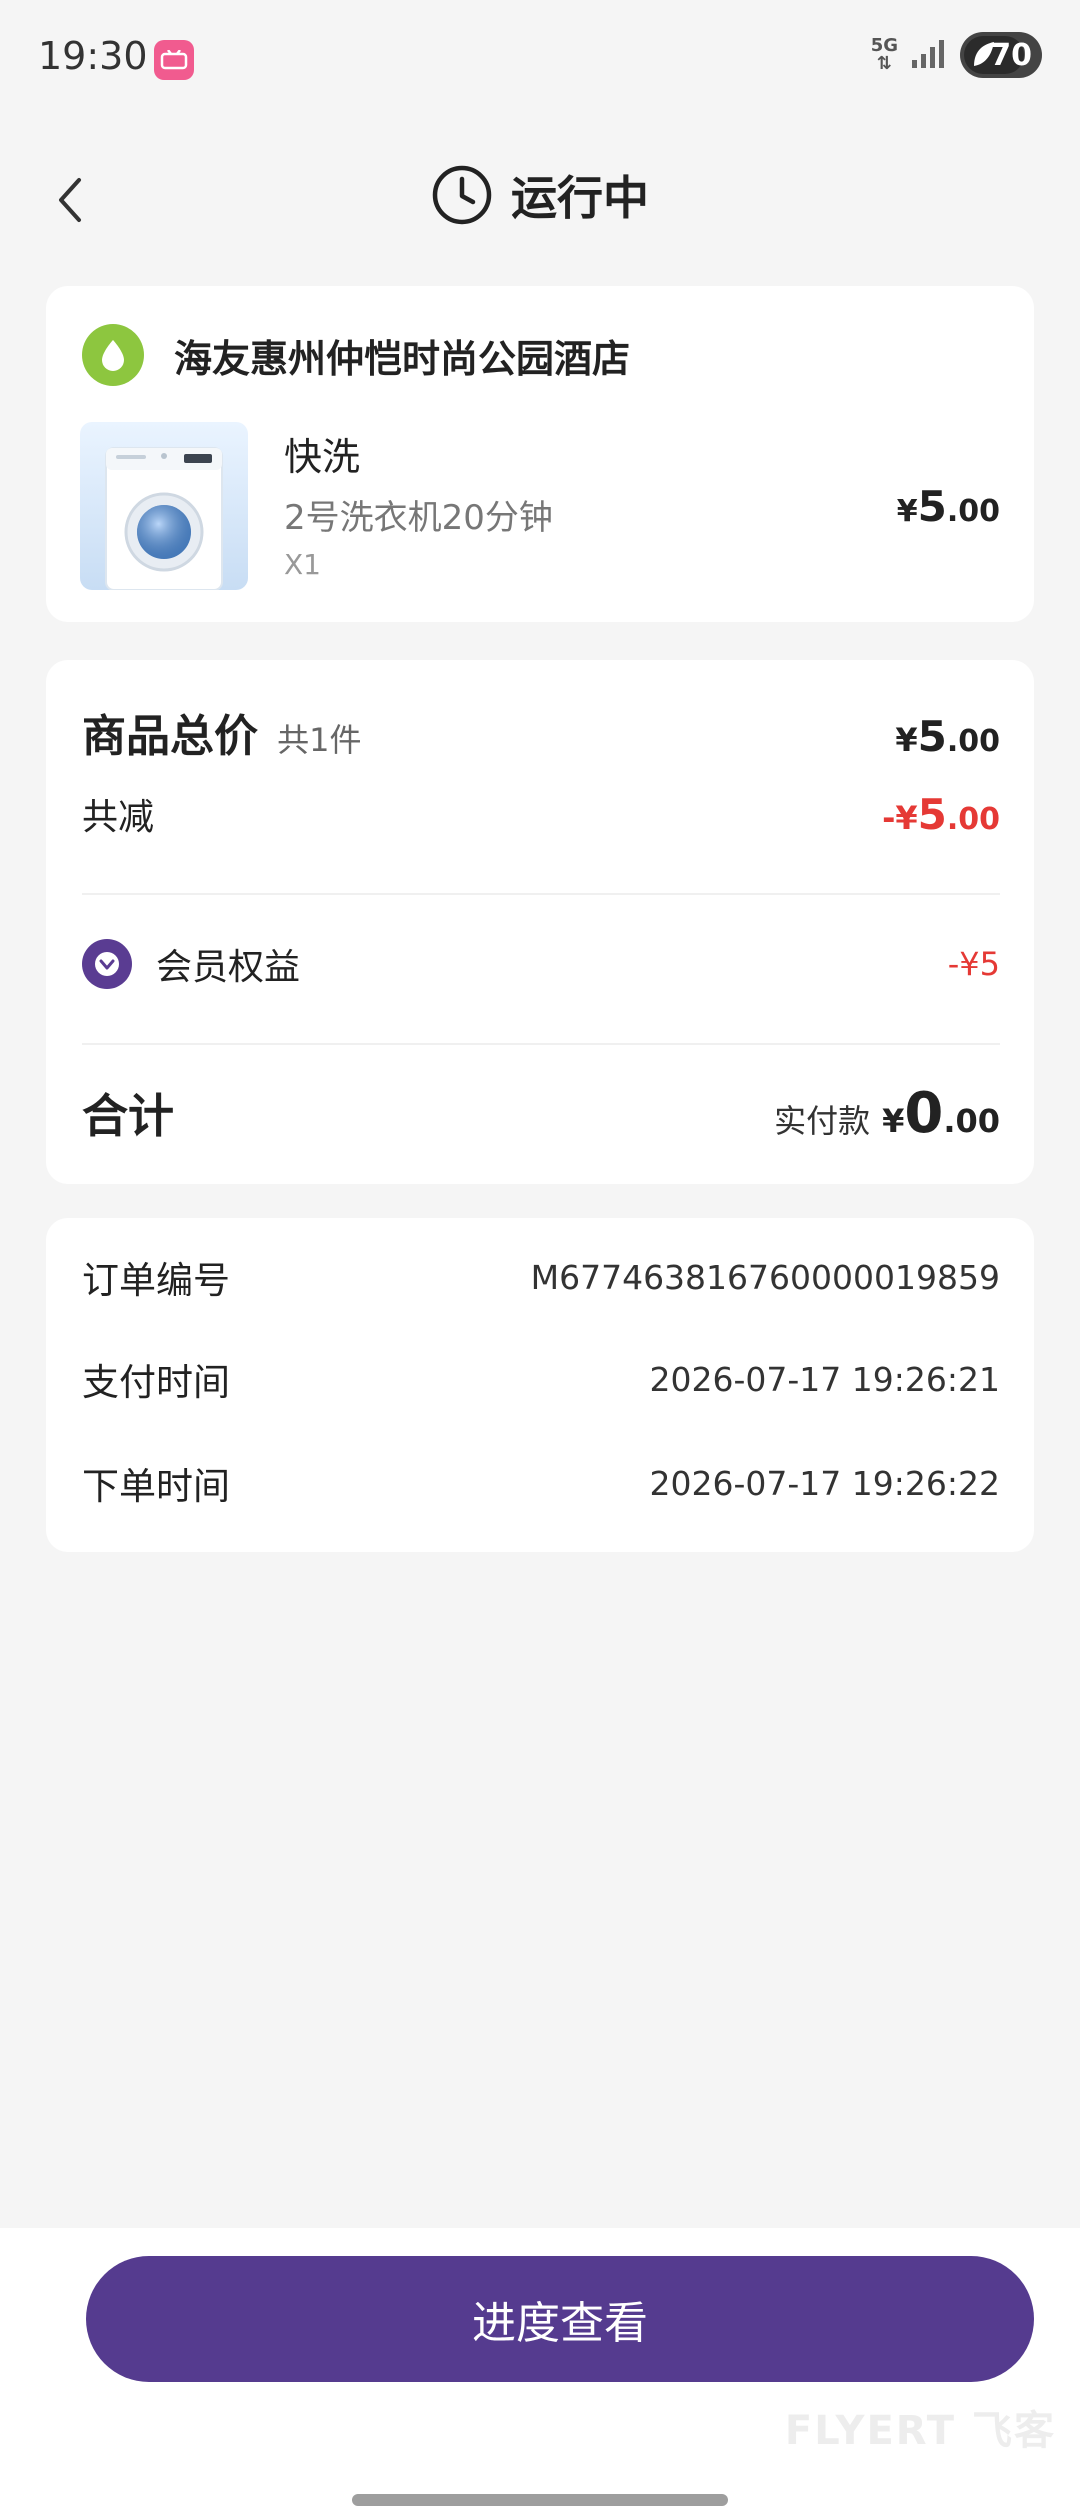 The height and width of the screenshot is (2520, 1080). Describe the element at coordinates (156, 1382) in the screenshot. I see `payment-time-label: 支付时间` at that location.